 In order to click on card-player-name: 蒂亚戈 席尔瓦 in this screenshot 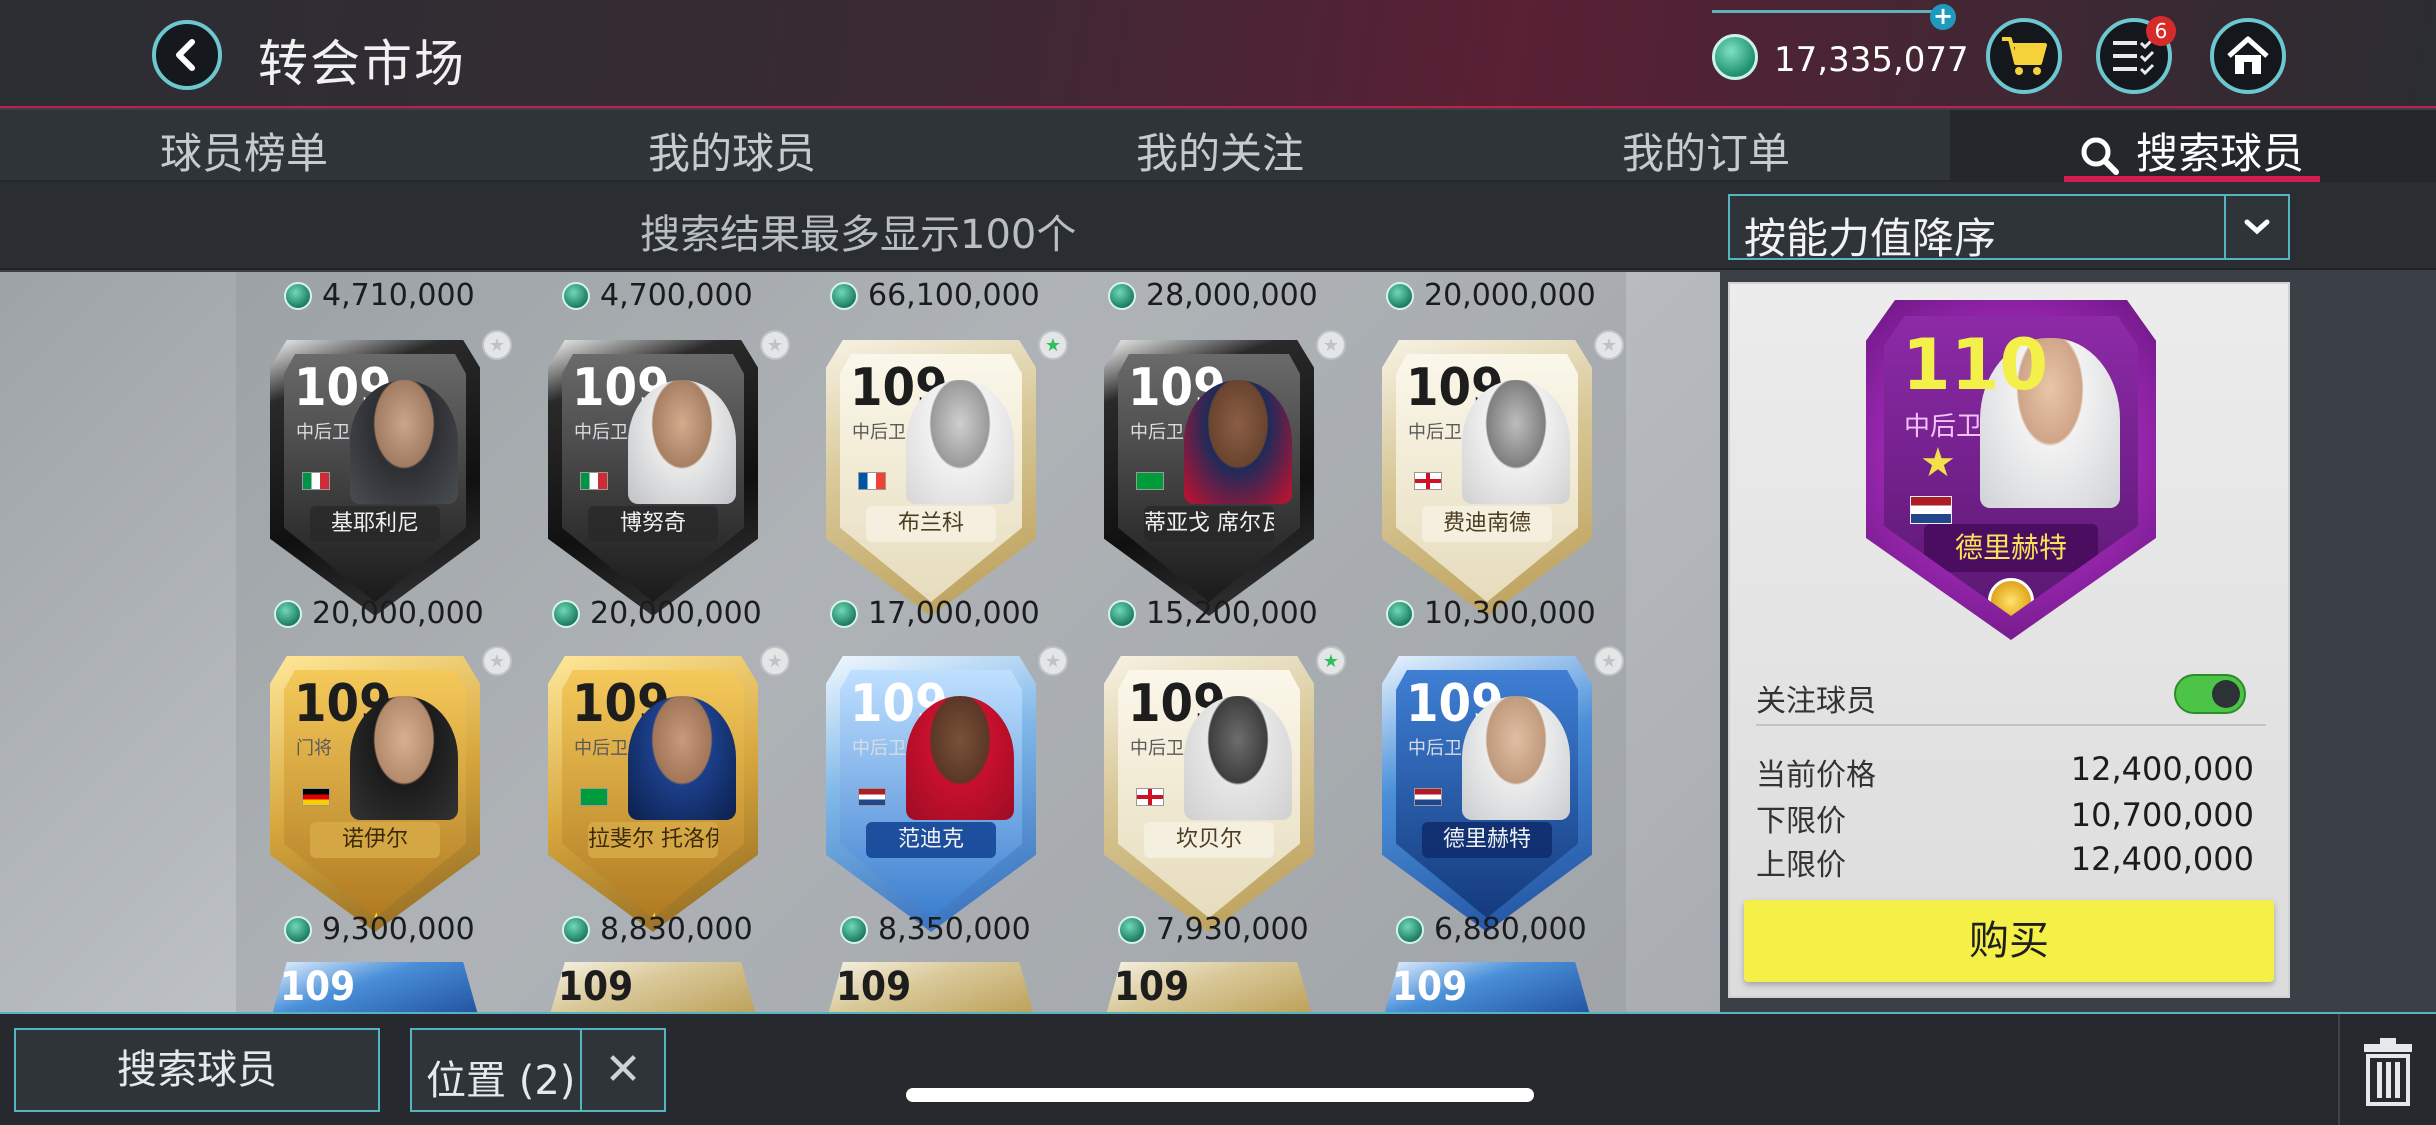, I will do `click(1209, 524)`.